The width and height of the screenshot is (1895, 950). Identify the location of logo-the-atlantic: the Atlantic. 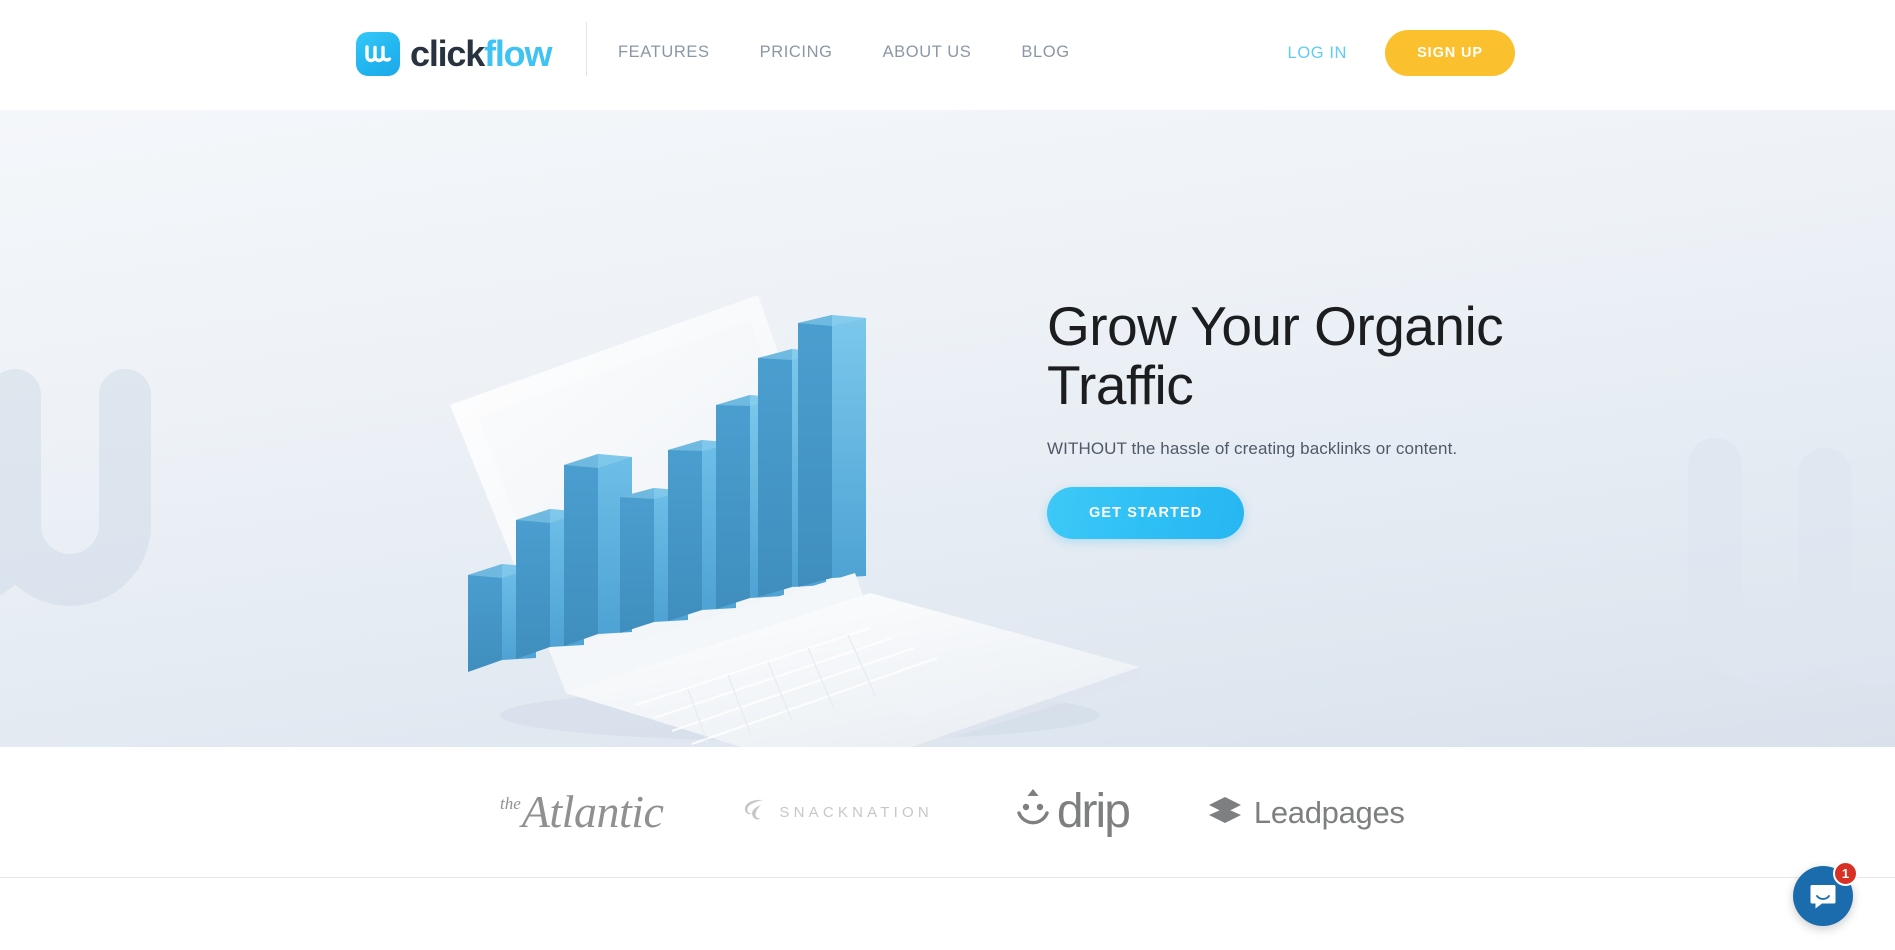
(582, 811).